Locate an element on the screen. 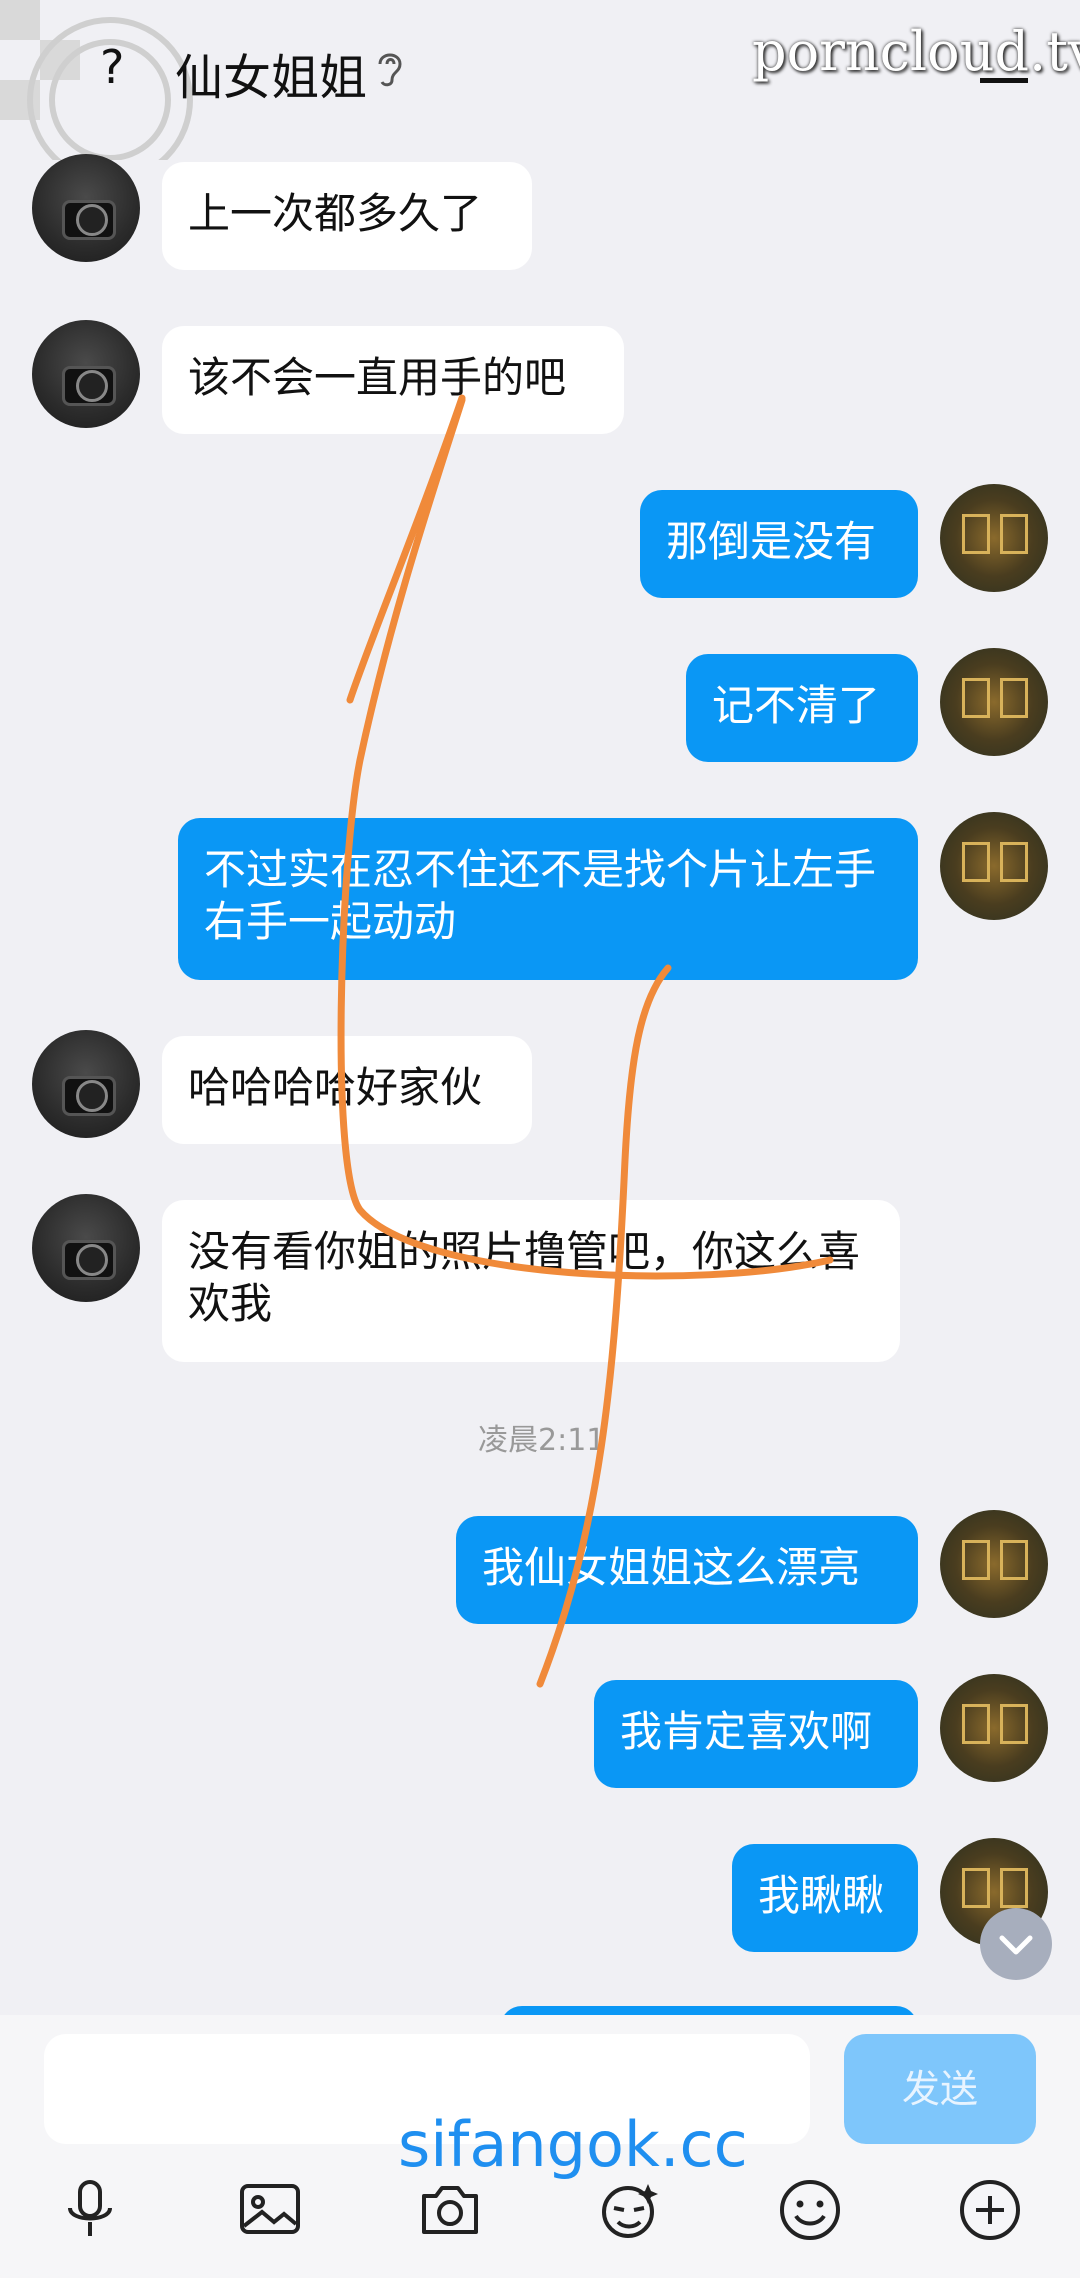 The image size is (1080, 2278). plus-icon is located at coordinates (990, 2210).